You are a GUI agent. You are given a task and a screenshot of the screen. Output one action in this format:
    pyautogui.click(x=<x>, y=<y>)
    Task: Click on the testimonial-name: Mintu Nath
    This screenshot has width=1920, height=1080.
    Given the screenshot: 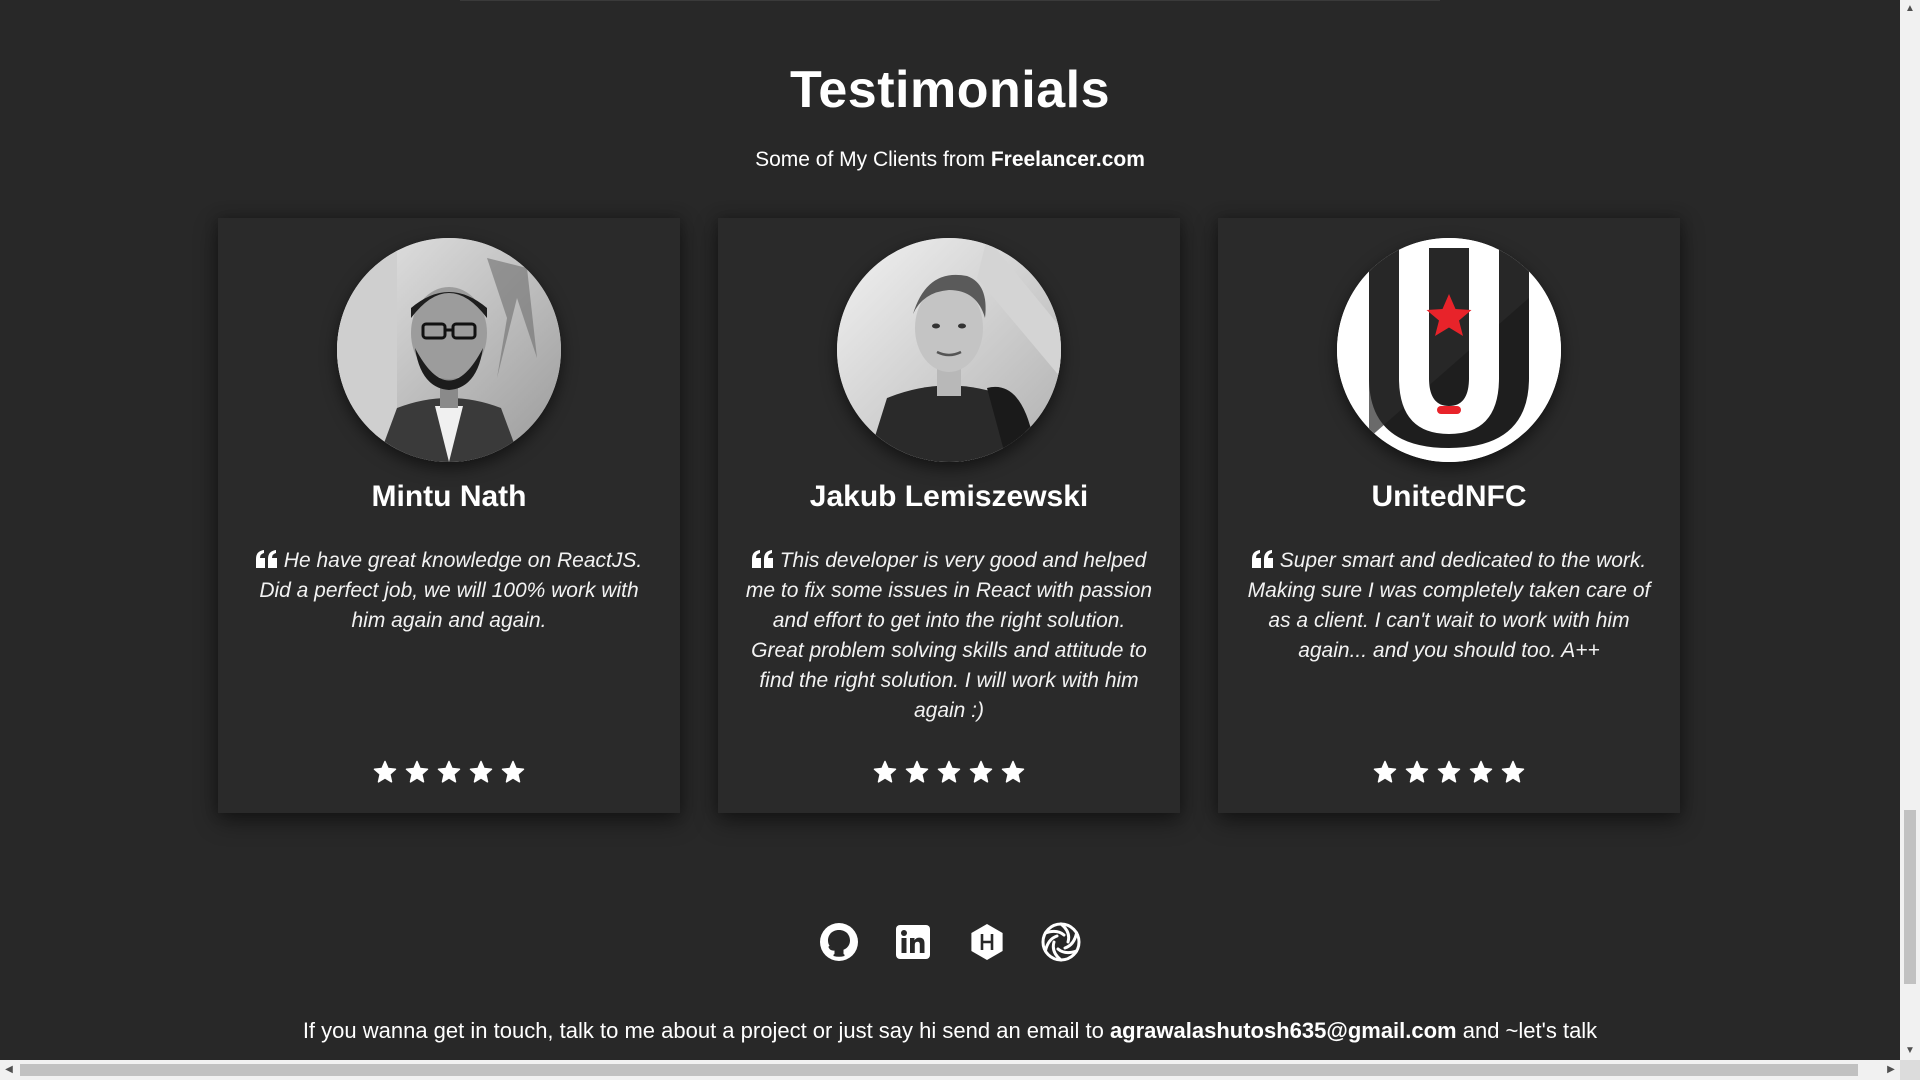 What is the action you would take?
    pyautogui.click(x=449, y=496)
    